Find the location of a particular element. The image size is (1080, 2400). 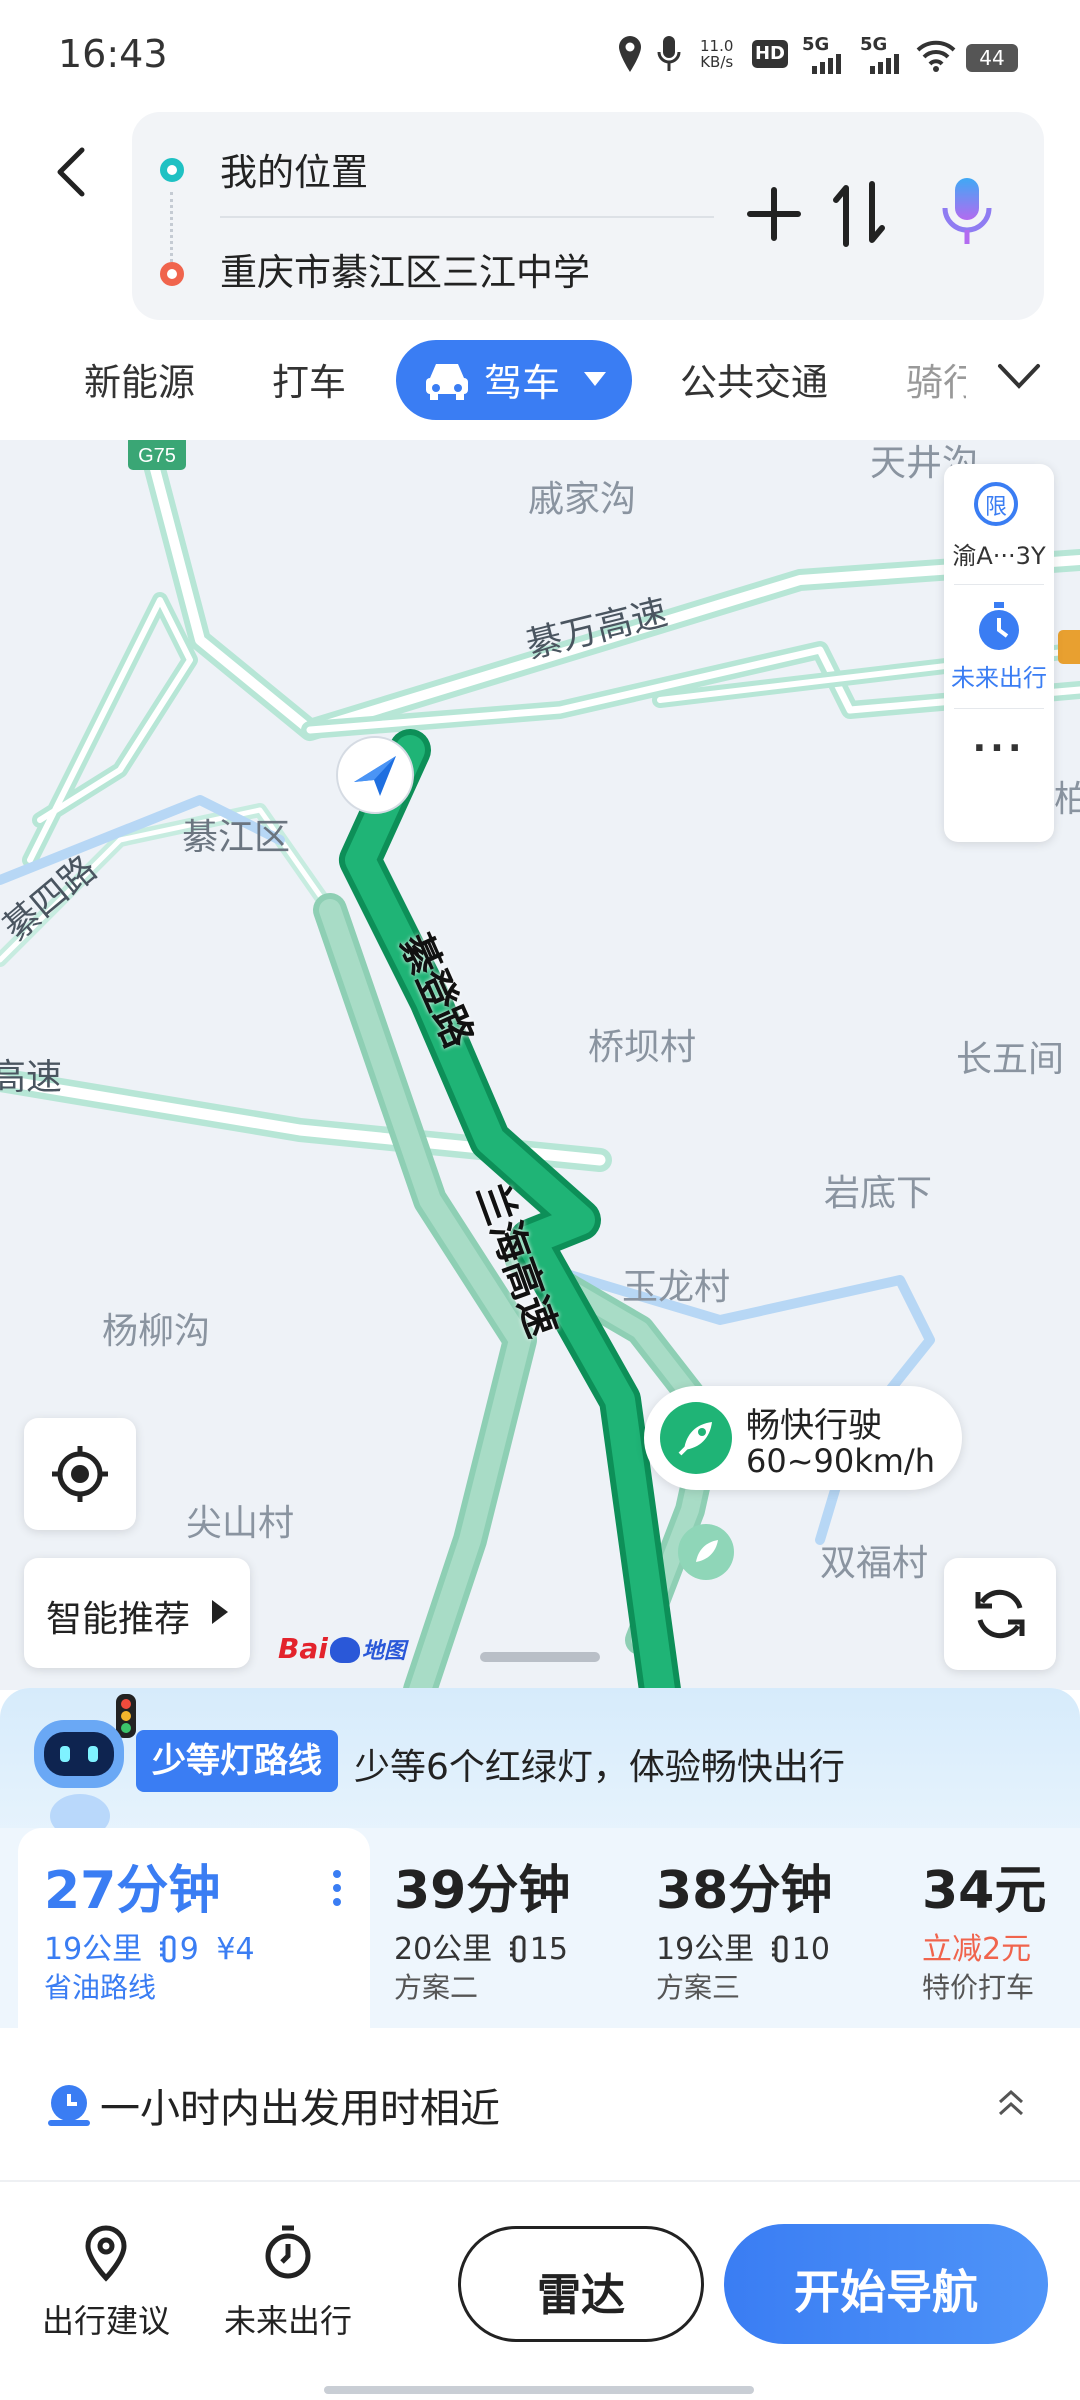

map-label: 岩底下 is located at coordinates (878, 1193).